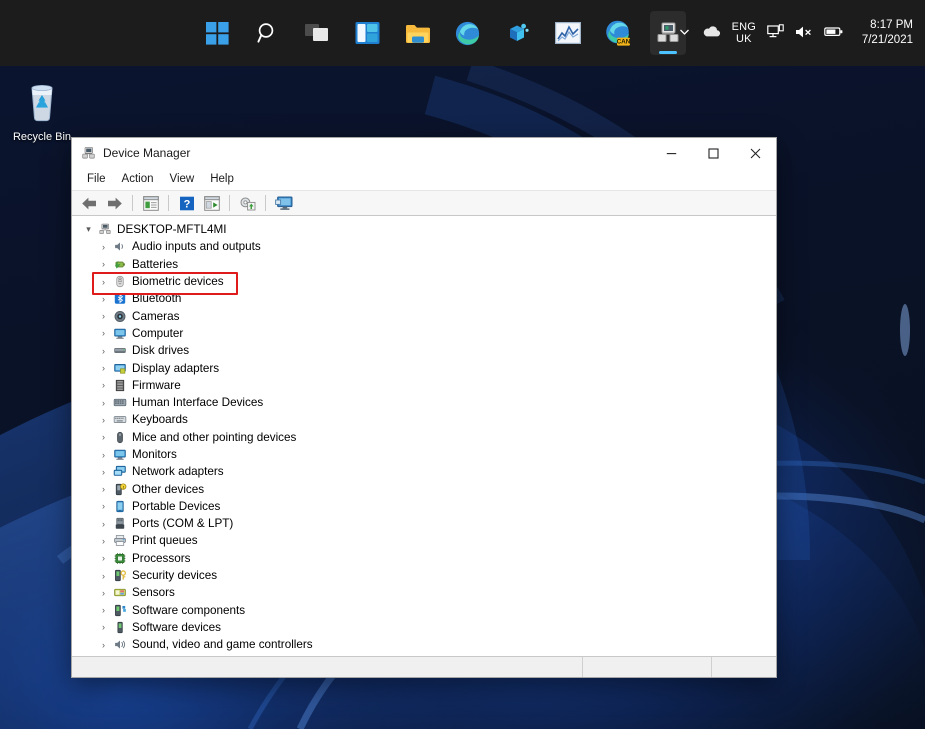  What do you see at coordinates (424, 506) in the screenshot?
I see `tree-node-portable-devices: › Portable Devices` at bounding box center [424, 506].